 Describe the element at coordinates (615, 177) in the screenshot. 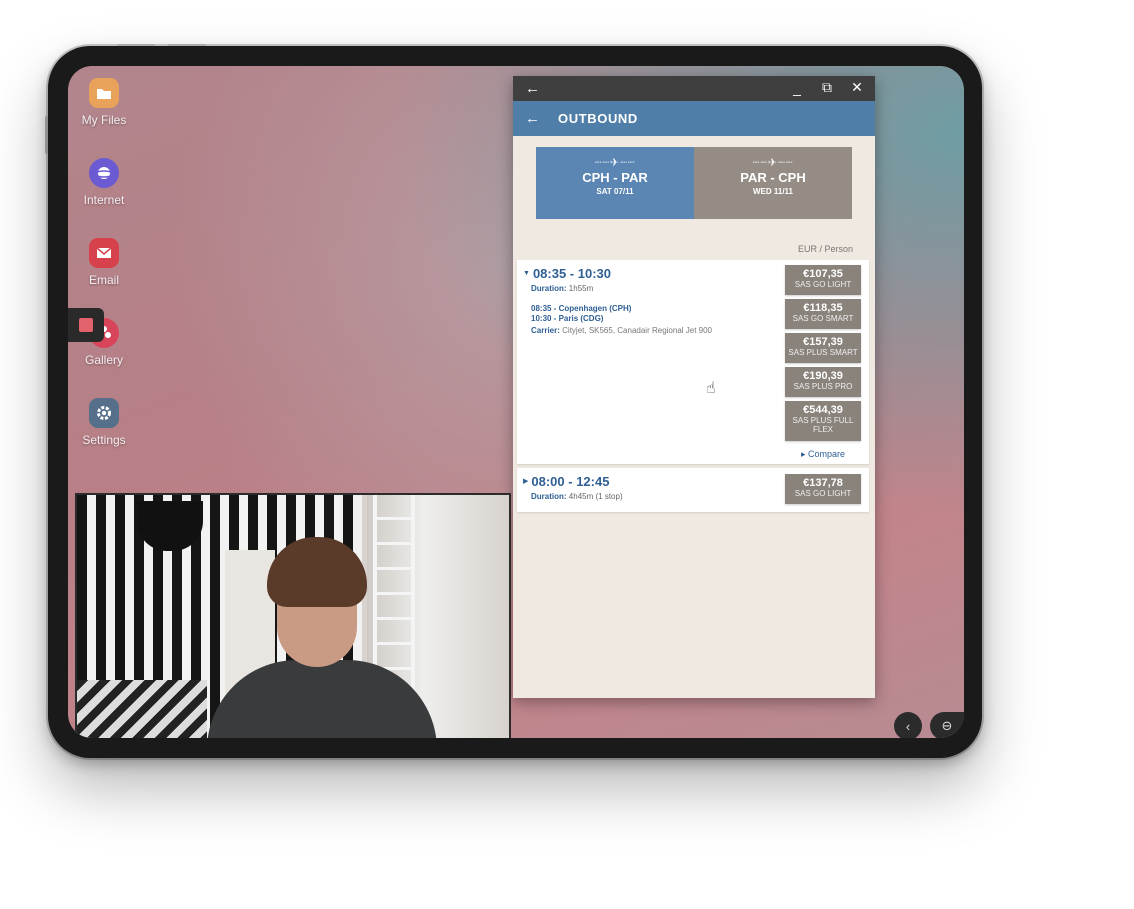

I see `tab-route: CPH - PAR` at that location.